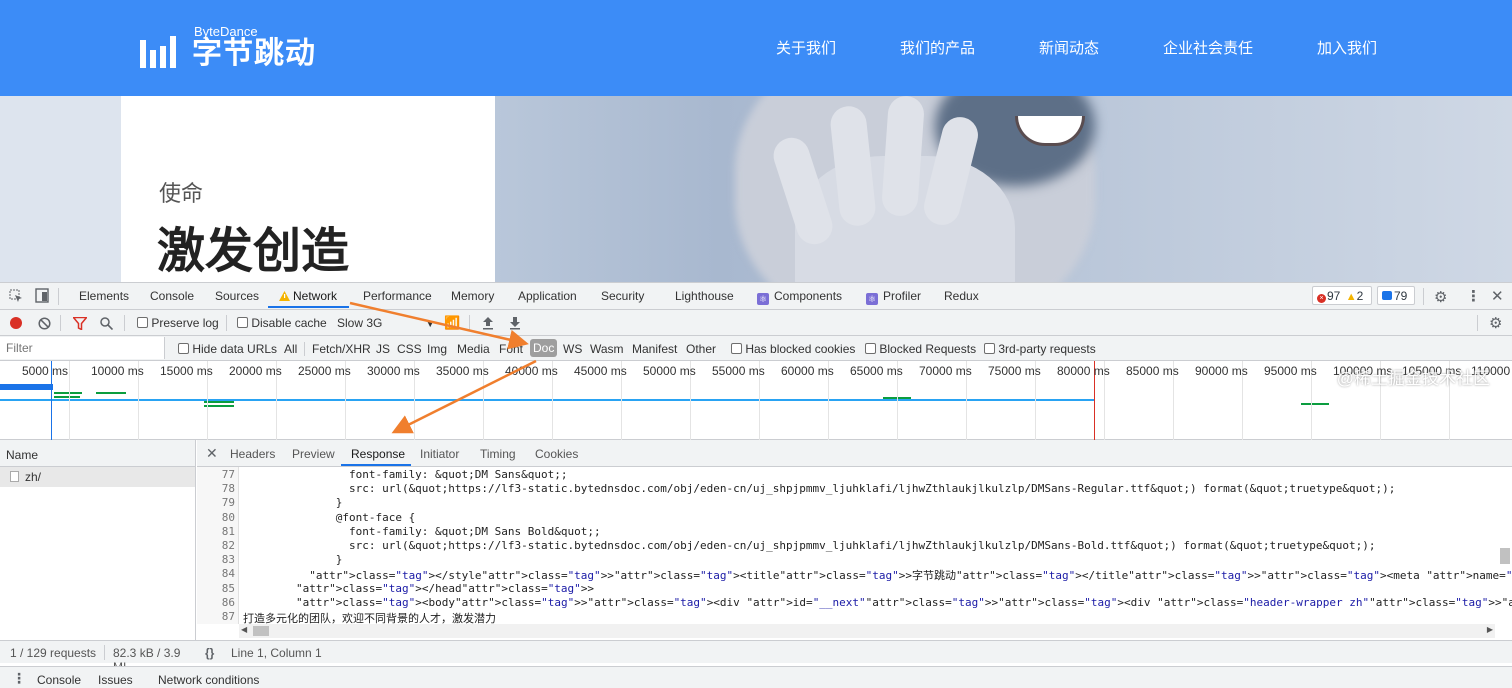 Image resolution: width=1512 pixels, height=688 pixels. What do you see at coordinates (44, 323) in the screenshot?
I see `clear-icon` at bounding box center [44, 323].